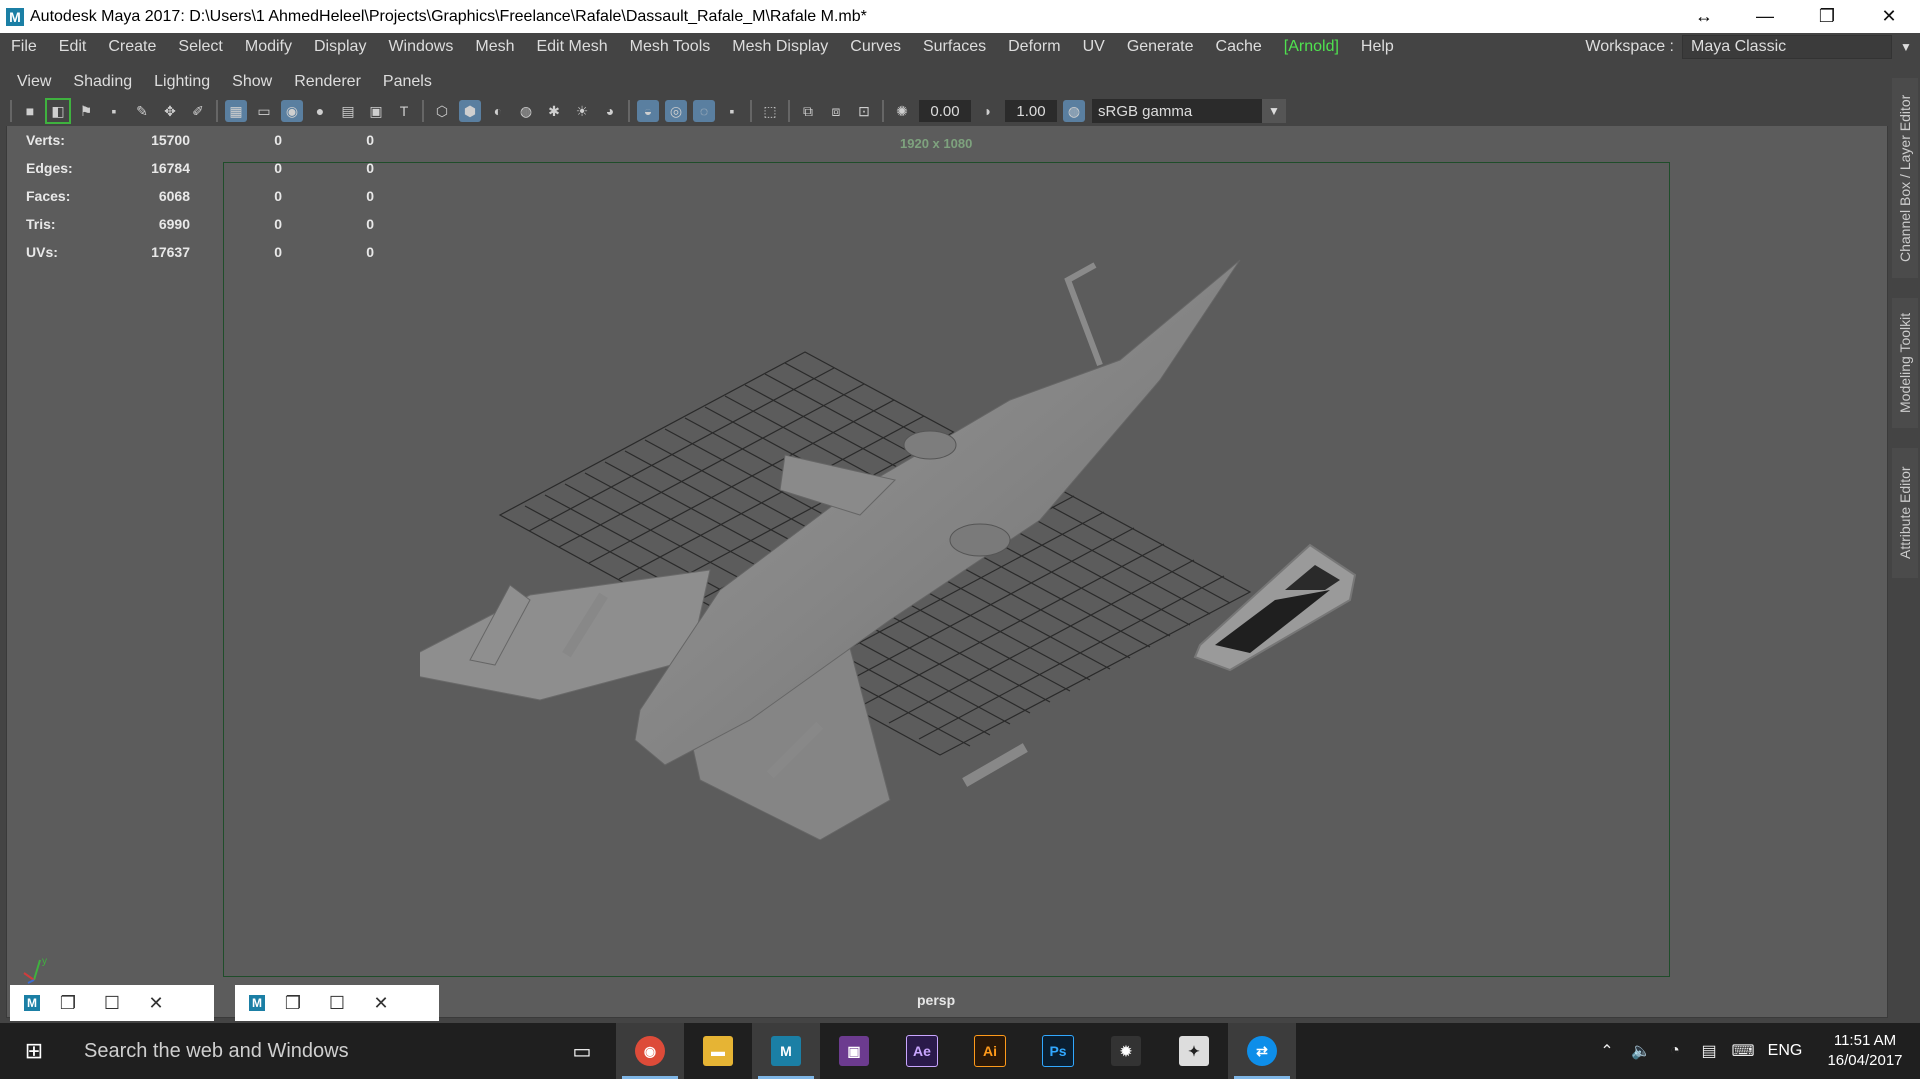  Describe the element at coordinates (1094, 47) in the screenshot. I see `menu-uv: UV` at that location.